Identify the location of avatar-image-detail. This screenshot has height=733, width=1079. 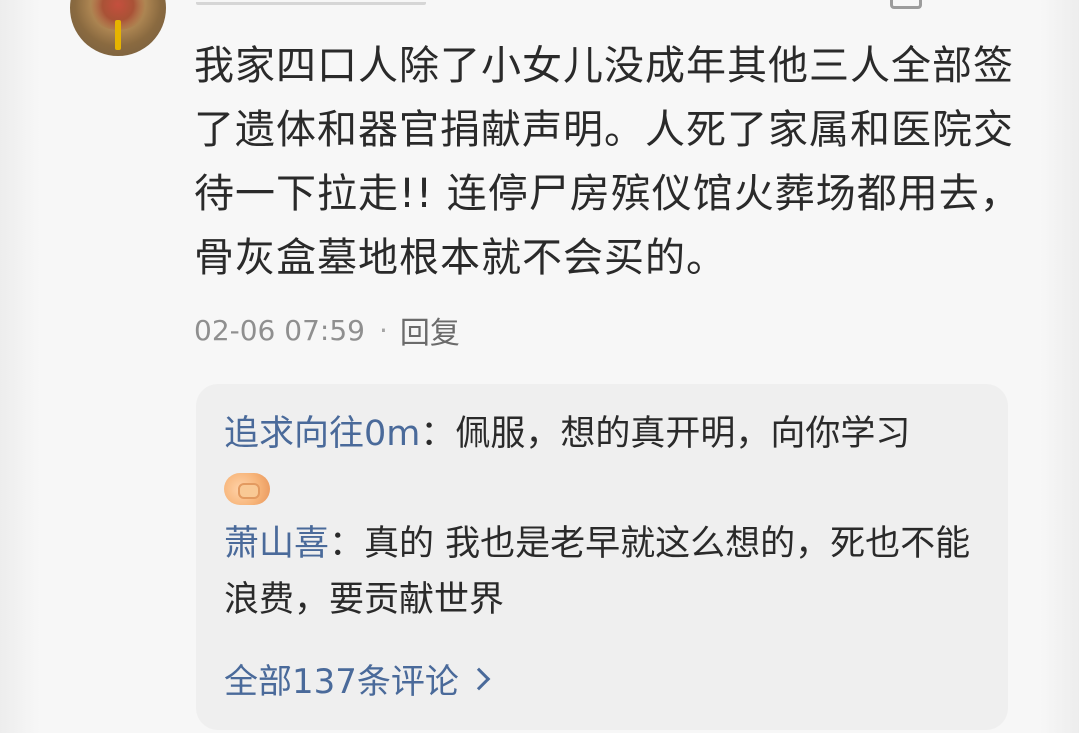
(118, 35).